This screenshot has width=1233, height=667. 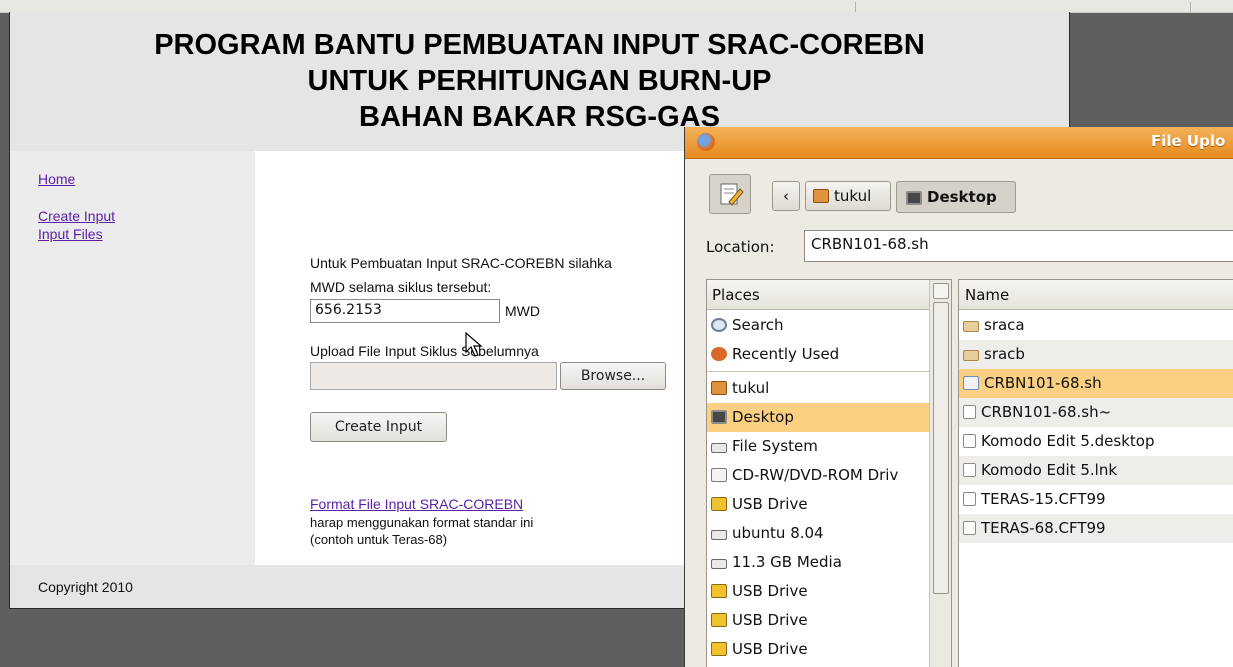 I want to click on firefox-icon, so click(x=706, y=142).